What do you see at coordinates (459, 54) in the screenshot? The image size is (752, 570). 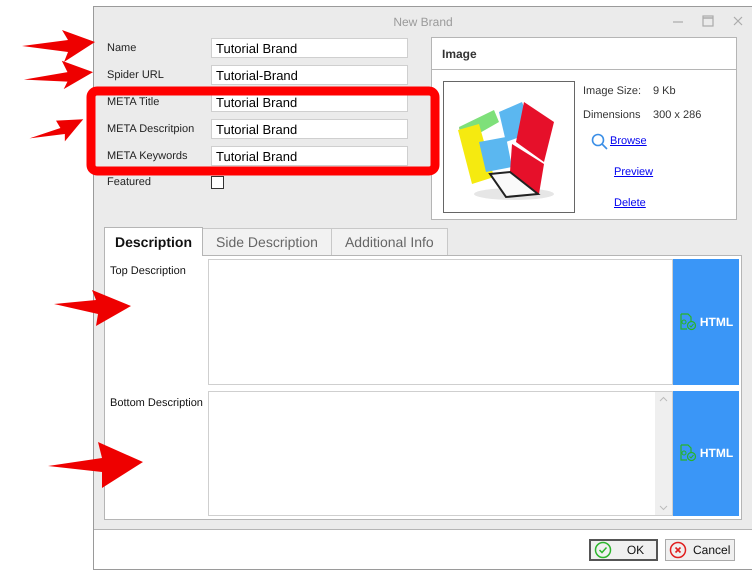 I see `panel-title: Image` at bounding box center [459, 54].